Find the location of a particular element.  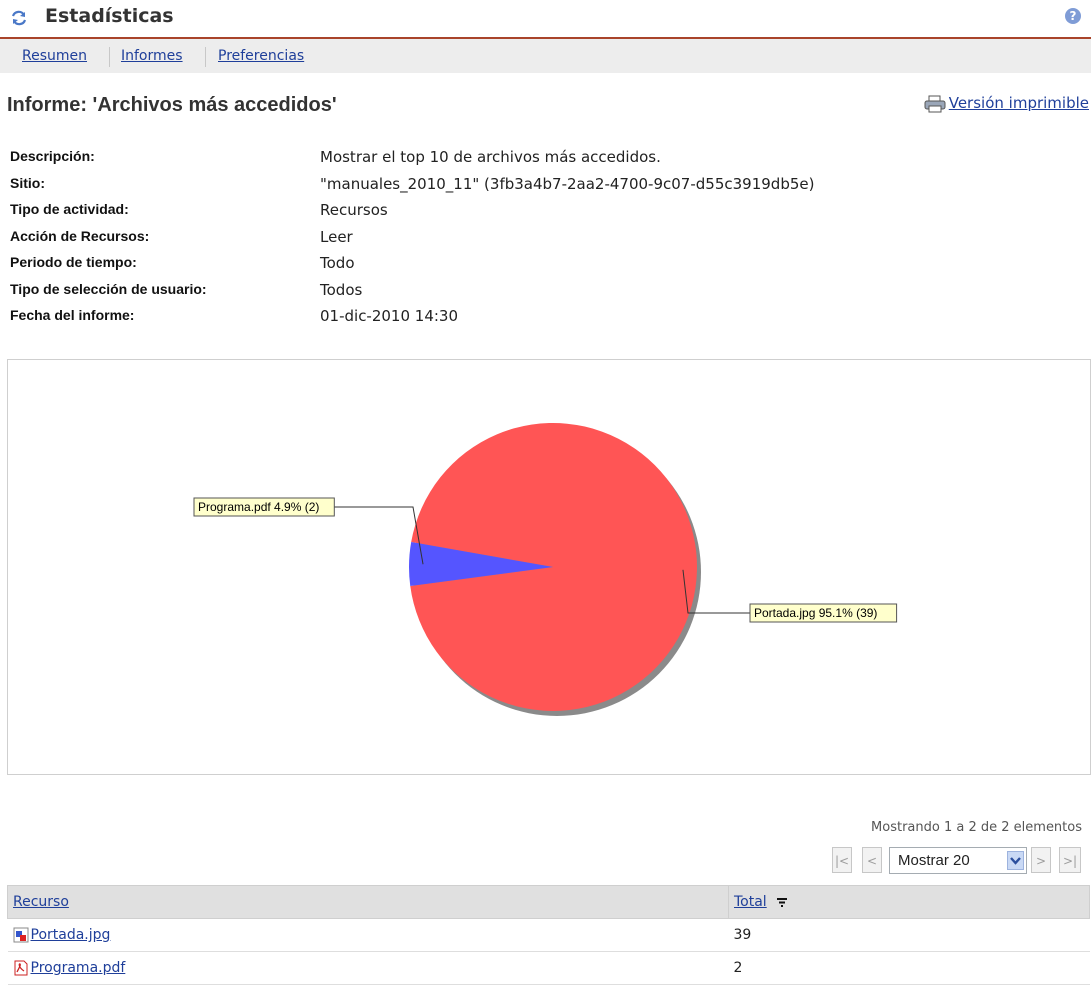

next-page-button: > is located at coordinates (1041, 860).